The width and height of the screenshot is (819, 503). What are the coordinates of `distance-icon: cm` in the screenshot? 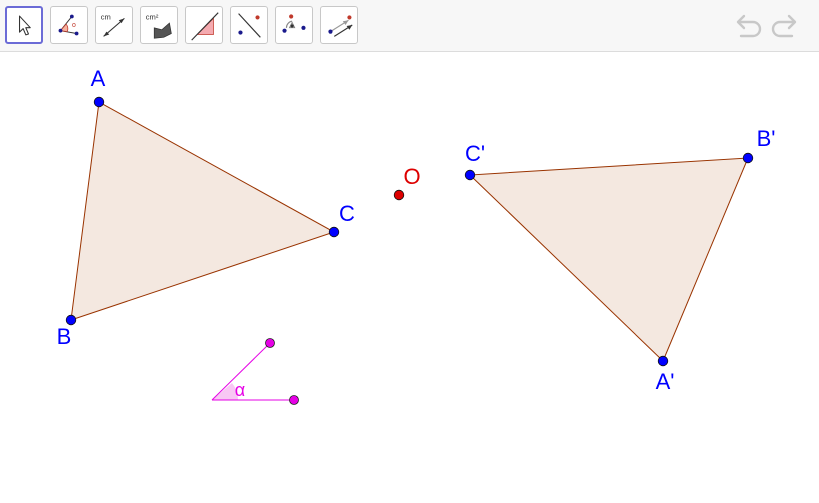 It's located at (113, 24).